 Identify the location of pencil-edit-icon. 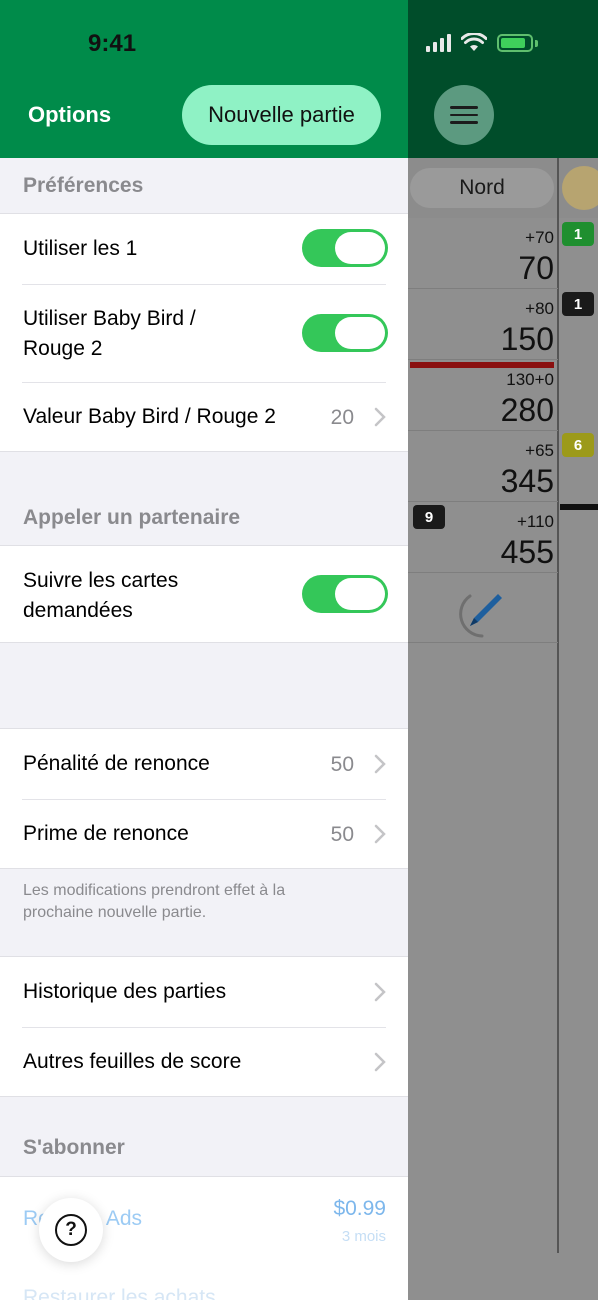
(482, 614).